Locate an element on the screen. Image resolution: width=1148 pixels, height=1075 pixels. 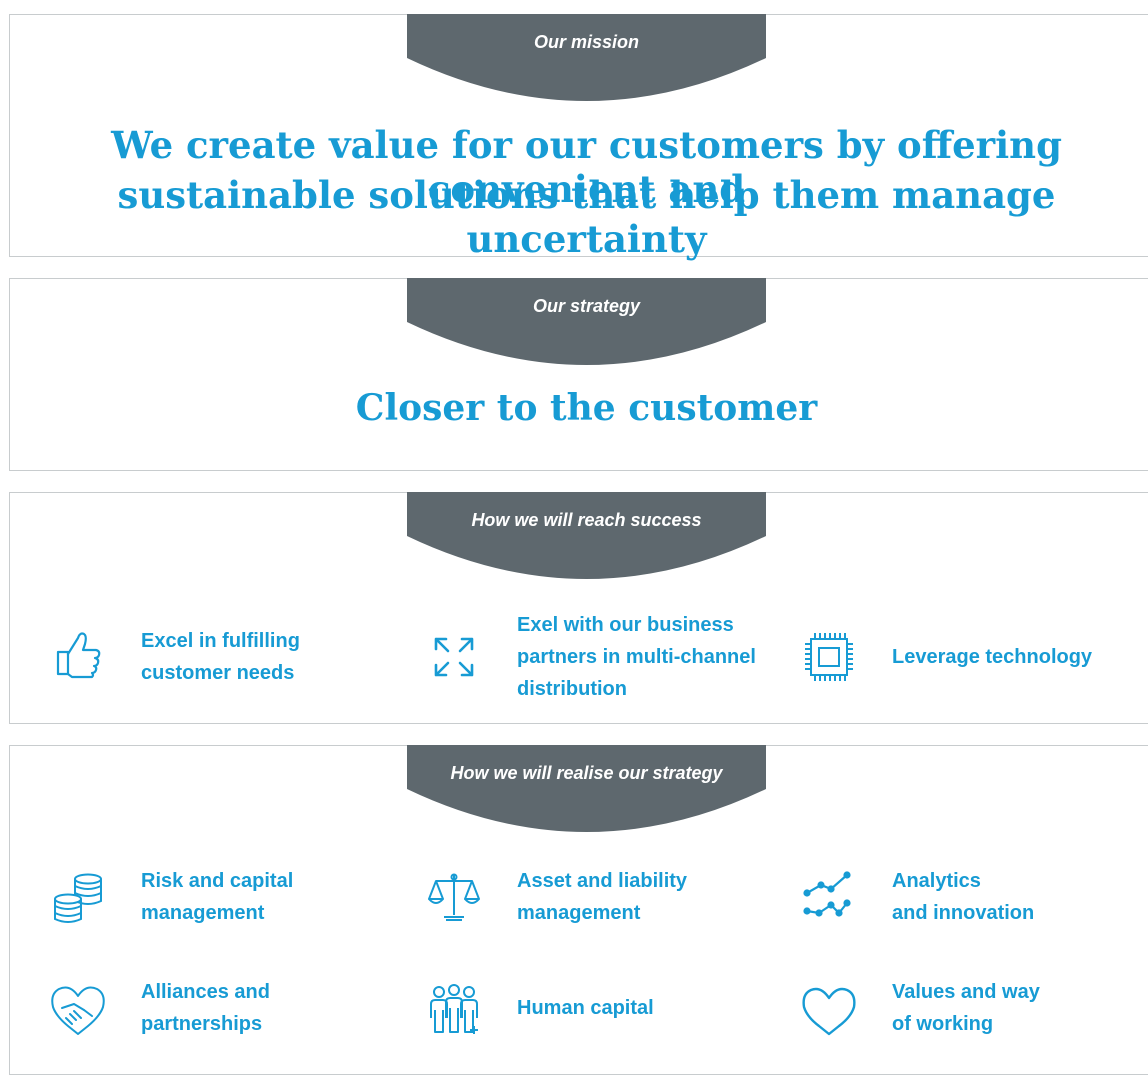
realise-tab: How we will realise our strategy is located at coordinates (586, 788).